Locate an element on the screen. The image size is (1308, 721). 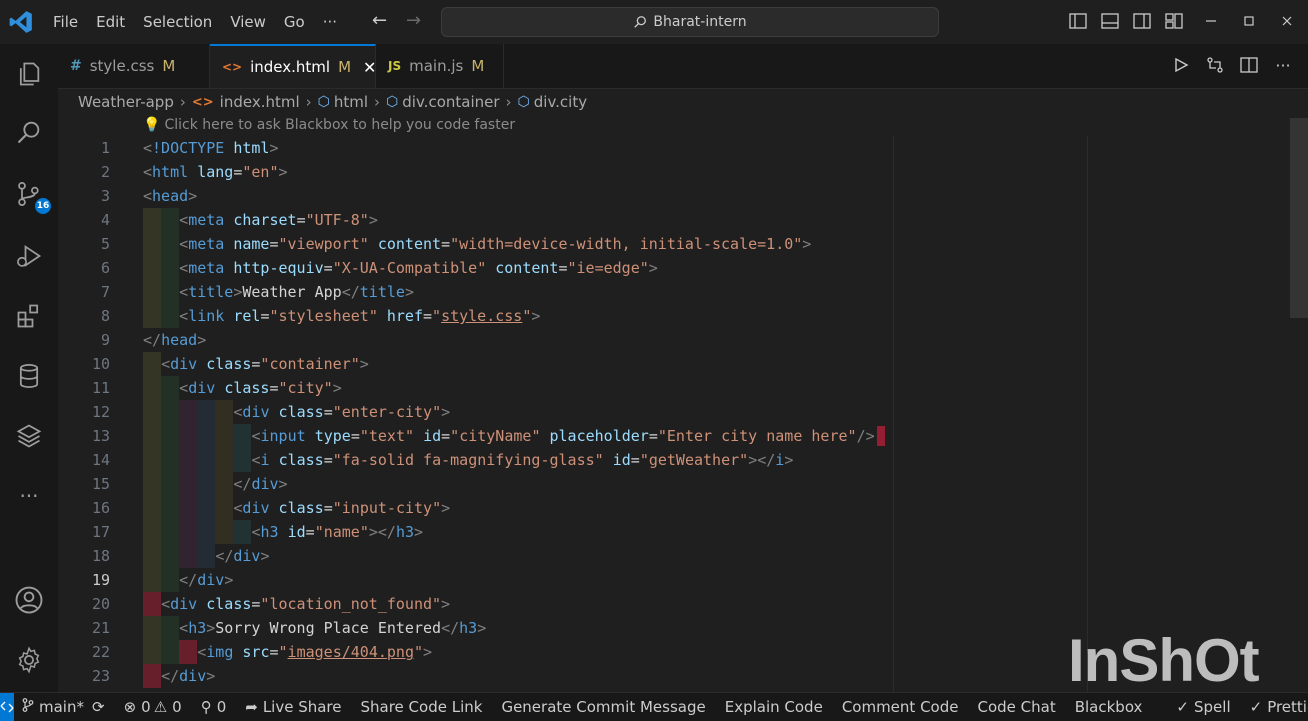
code-line: 16 <div class="input-city"> is located at coordinates (673, 508).